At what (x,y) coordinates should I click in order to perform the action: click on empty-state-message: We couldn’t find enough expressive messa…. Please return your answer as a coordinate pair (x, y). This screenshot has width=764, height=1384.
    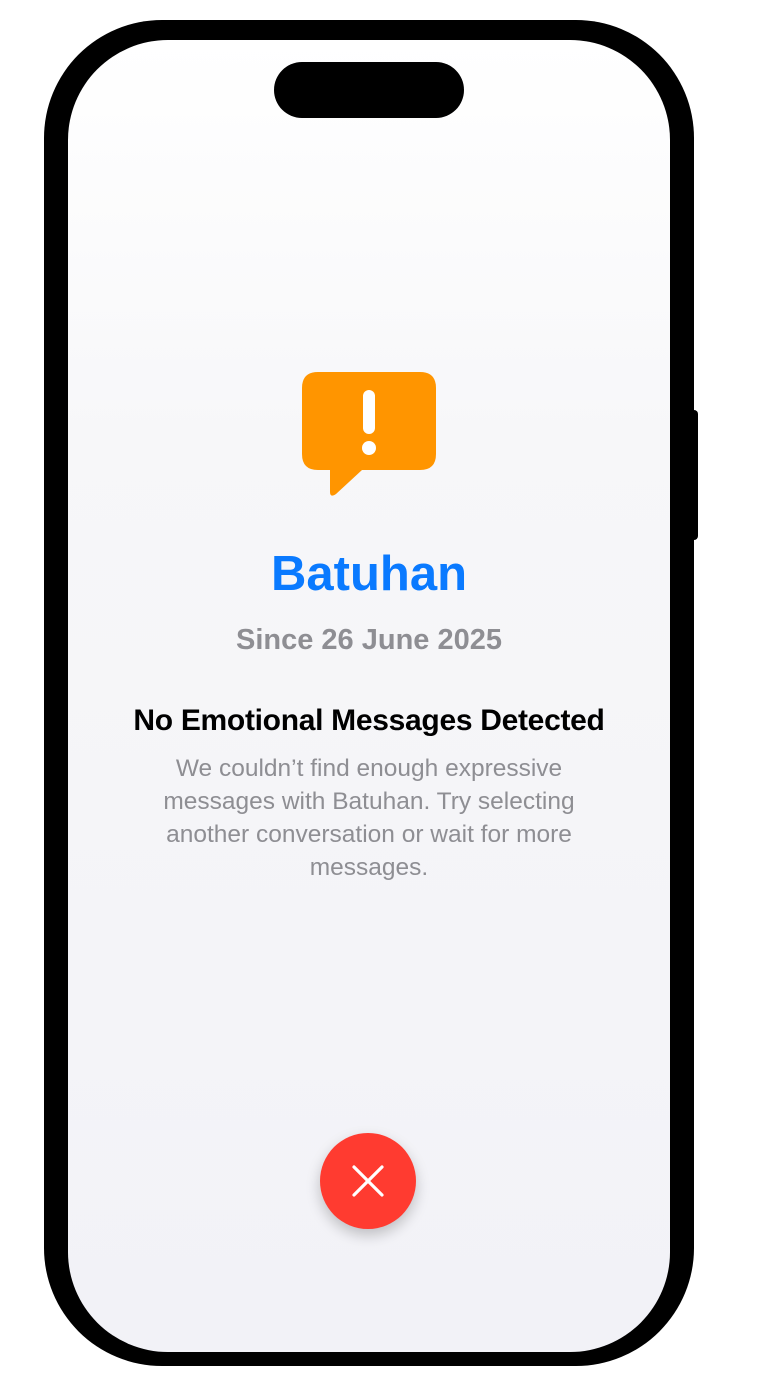
    Looking at the image, I should click on (369, 818).